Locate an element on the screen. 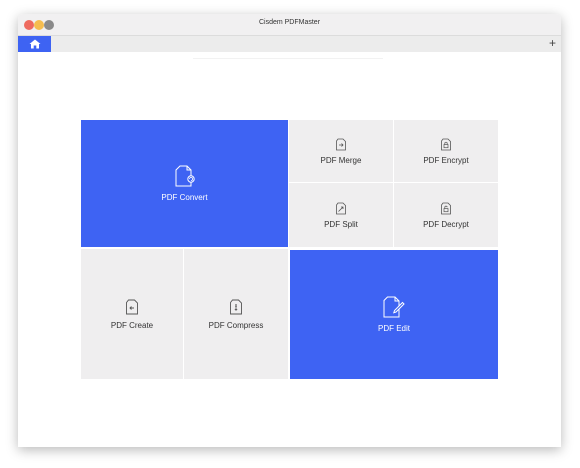 The width and height of the screenshot is (580, 468). pdf-encrypt-tile: PDF Encrypt is located at coordinates (446, 151).